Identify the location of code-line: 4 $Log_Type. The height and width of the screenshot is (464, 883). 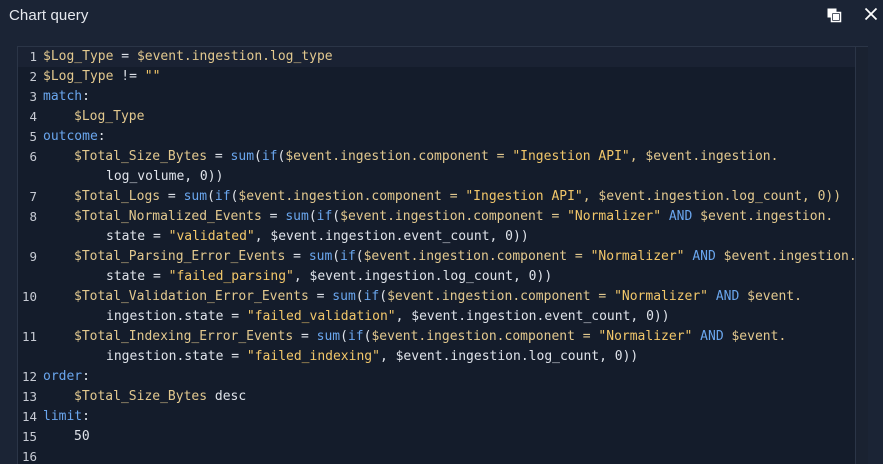
(436, 117).